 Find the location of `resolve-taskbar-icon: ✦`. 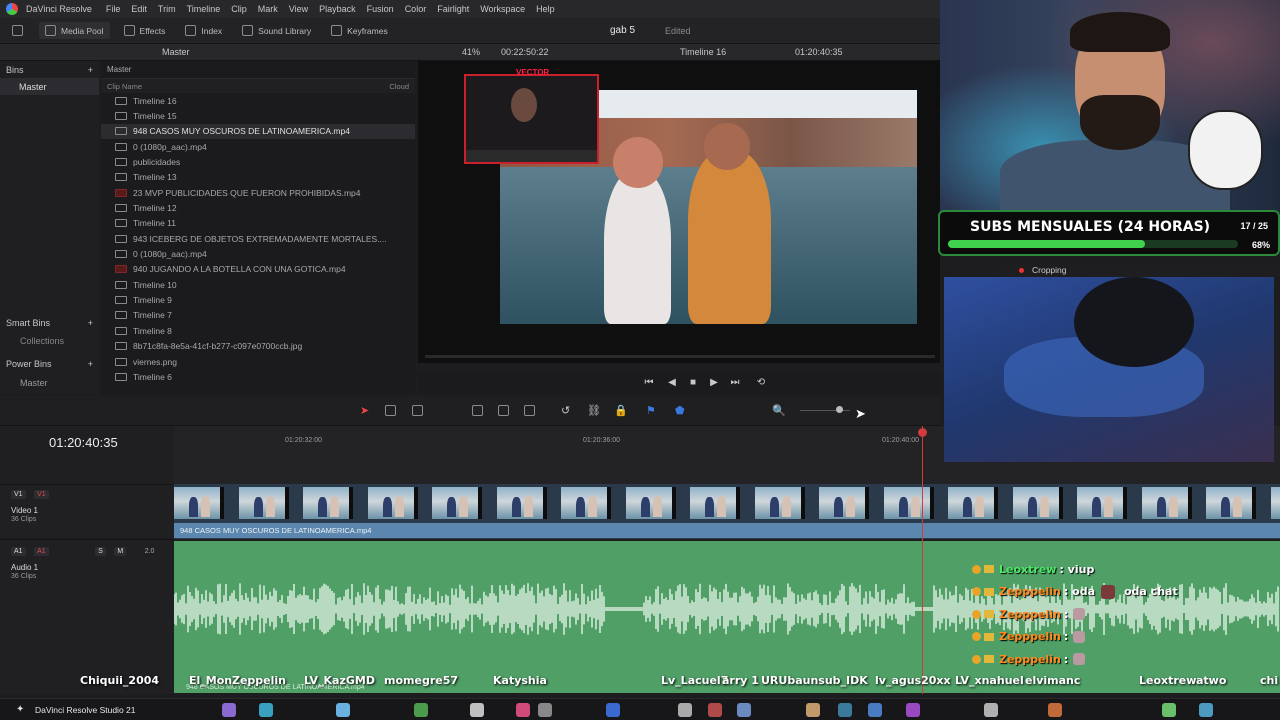

resolve-taskbar-icon: ✦ is located at coordinates (20, 709).